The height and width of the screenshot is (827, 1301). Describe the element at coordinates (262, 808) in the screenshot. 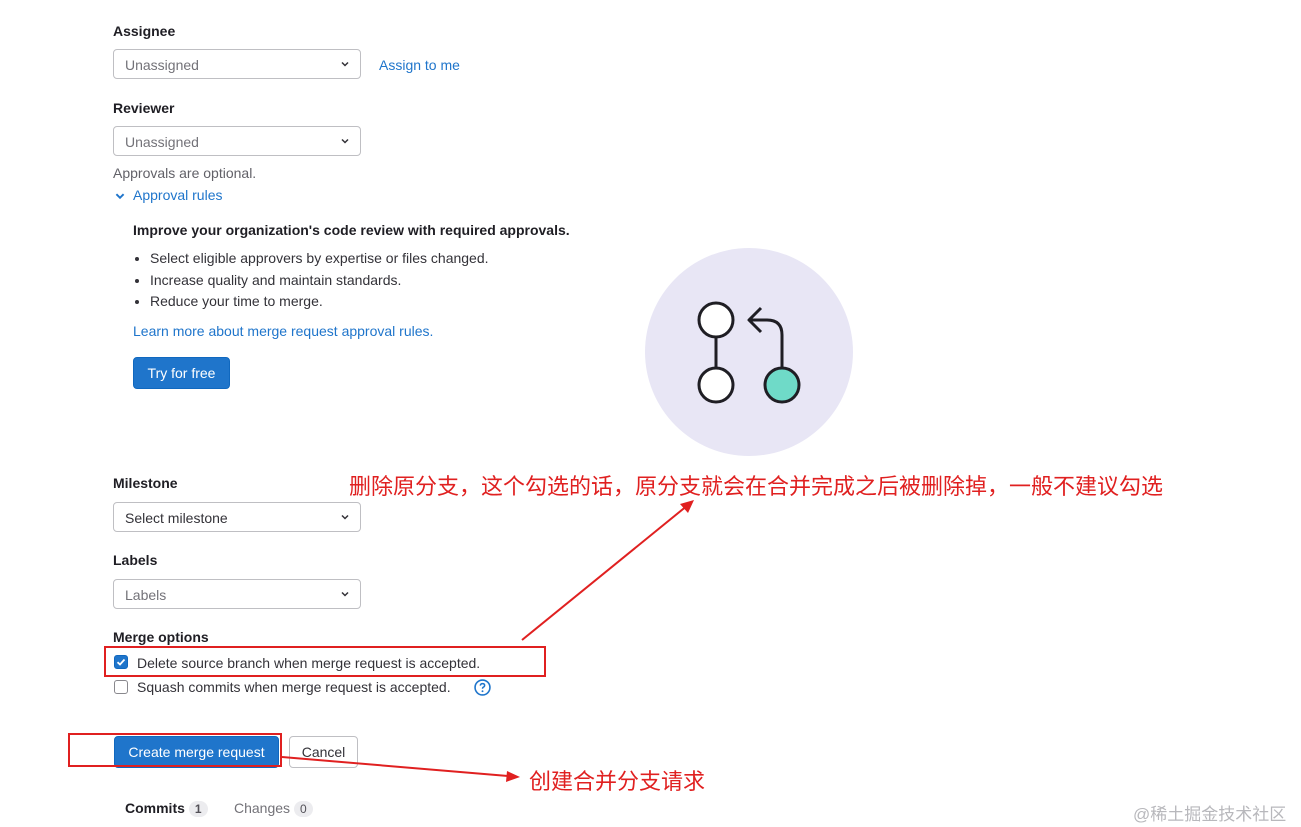

I see `tab-label: Changes` at that location.